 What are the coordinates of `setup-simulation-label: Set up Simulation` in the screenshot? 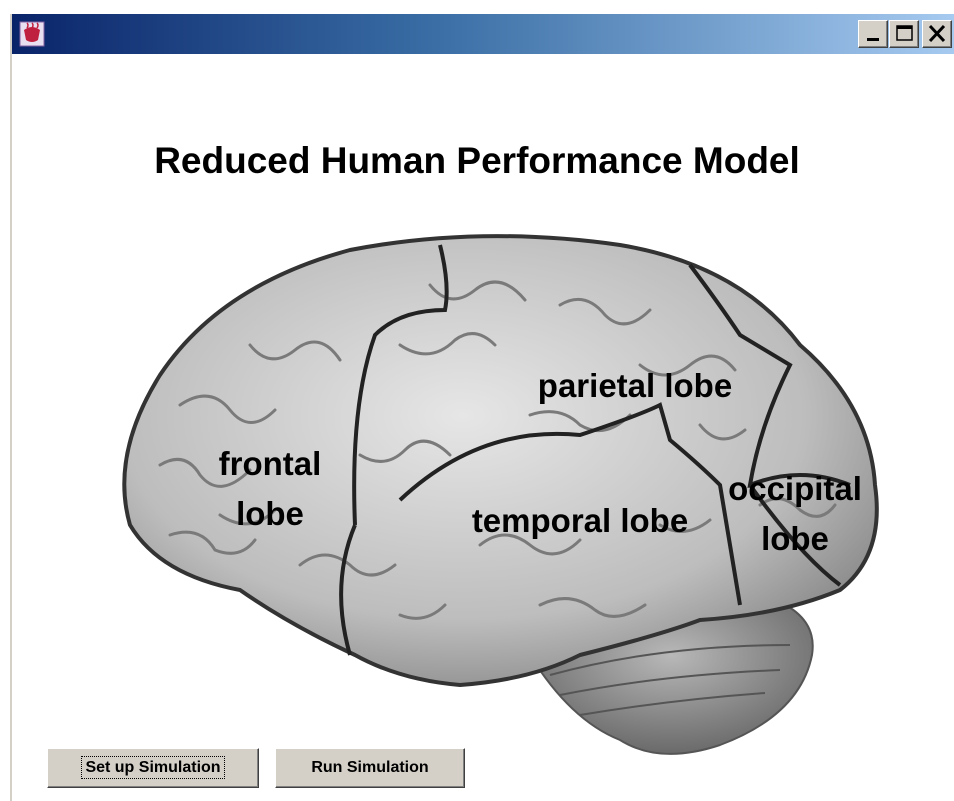 It's located at (153, 767).